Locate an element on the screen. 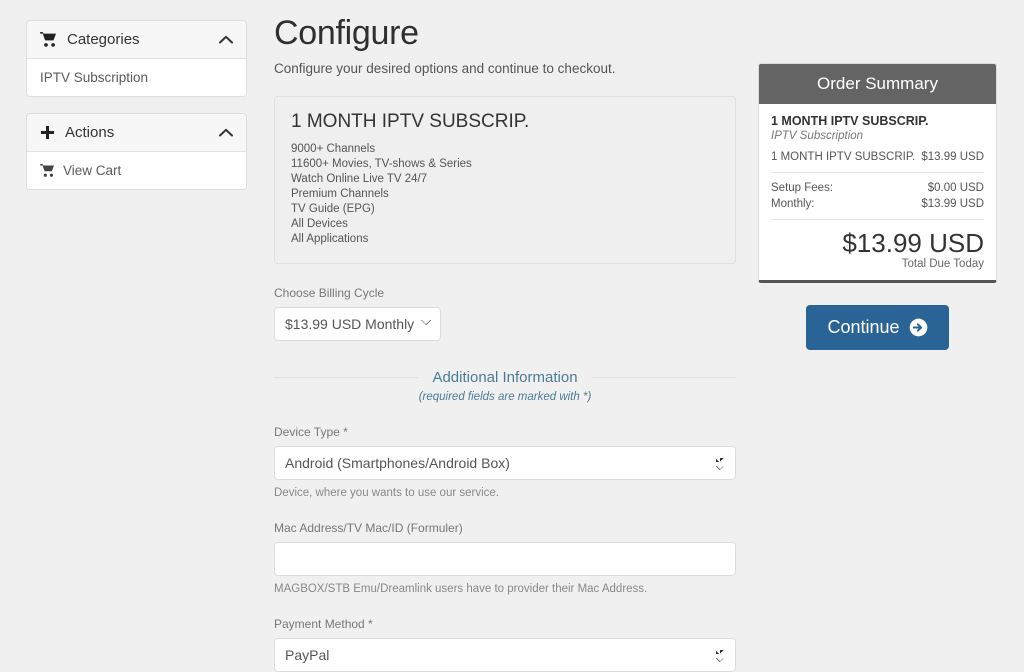 The height and width of the screenshot is (672, 1024). categories-panel-header: Categories is located at coordinates (136, 40).